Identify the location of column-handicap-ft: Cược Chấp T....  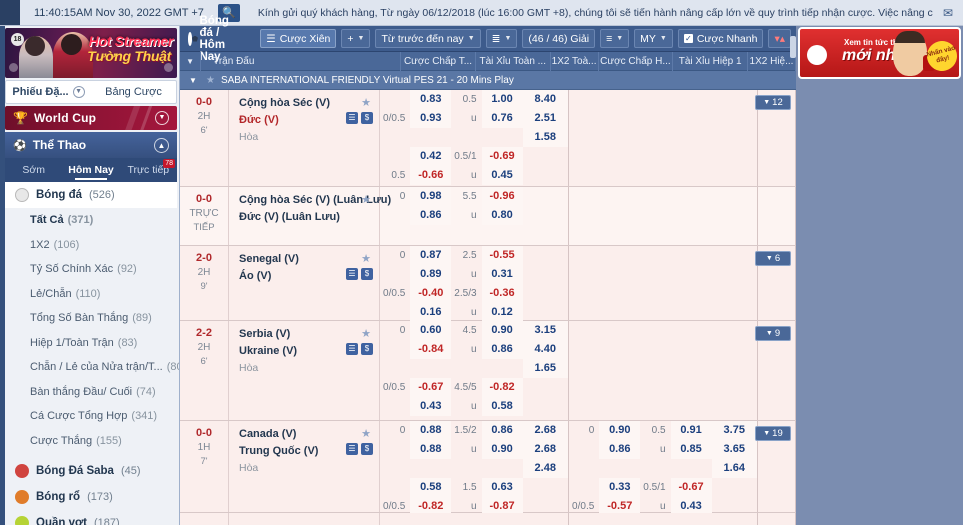
(438, 61).